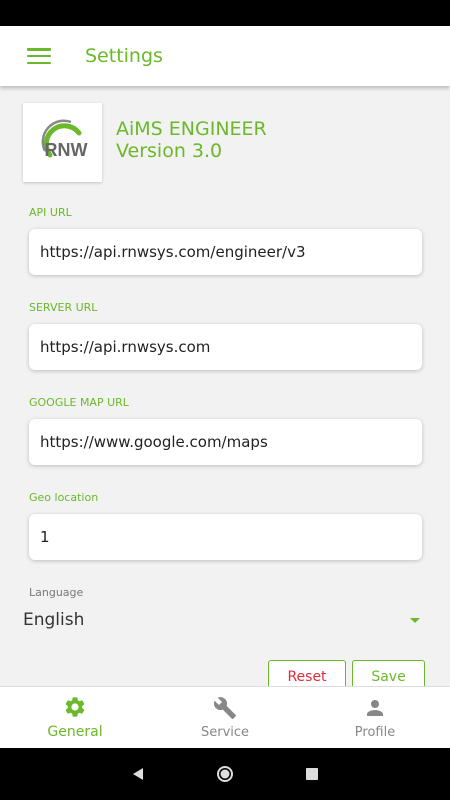  I want to click on dropdown-caret-icon, so click(415, 620).